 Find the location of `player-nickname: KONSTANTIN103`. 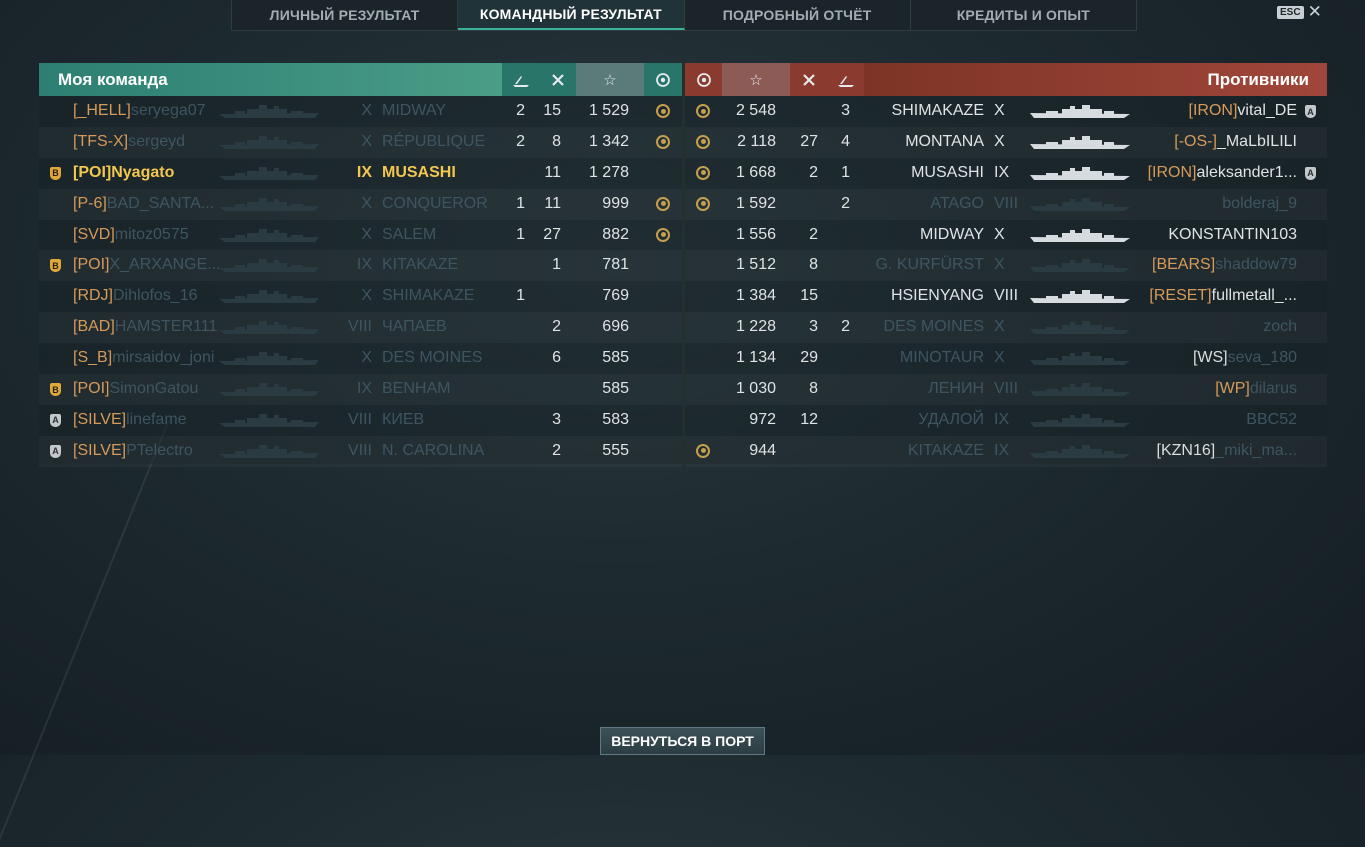

player-nickname: KONSTANTIN103 is located at coordinates (1232, 234).